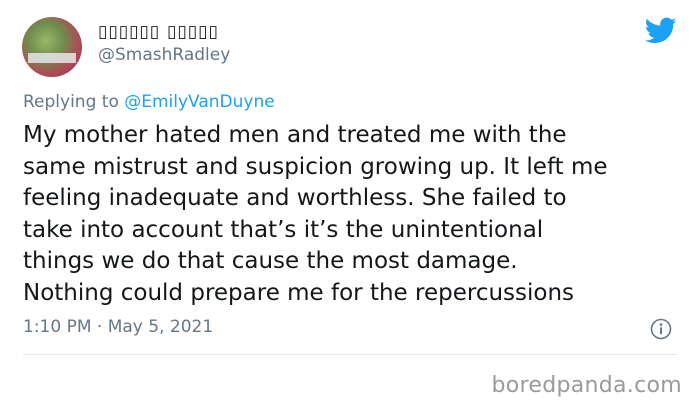 The image size is (700, 409). What do you see at coordinates (52, 58) in the screenshot?
I see `avatar-redaction-band` at bounding box center [52, 58].